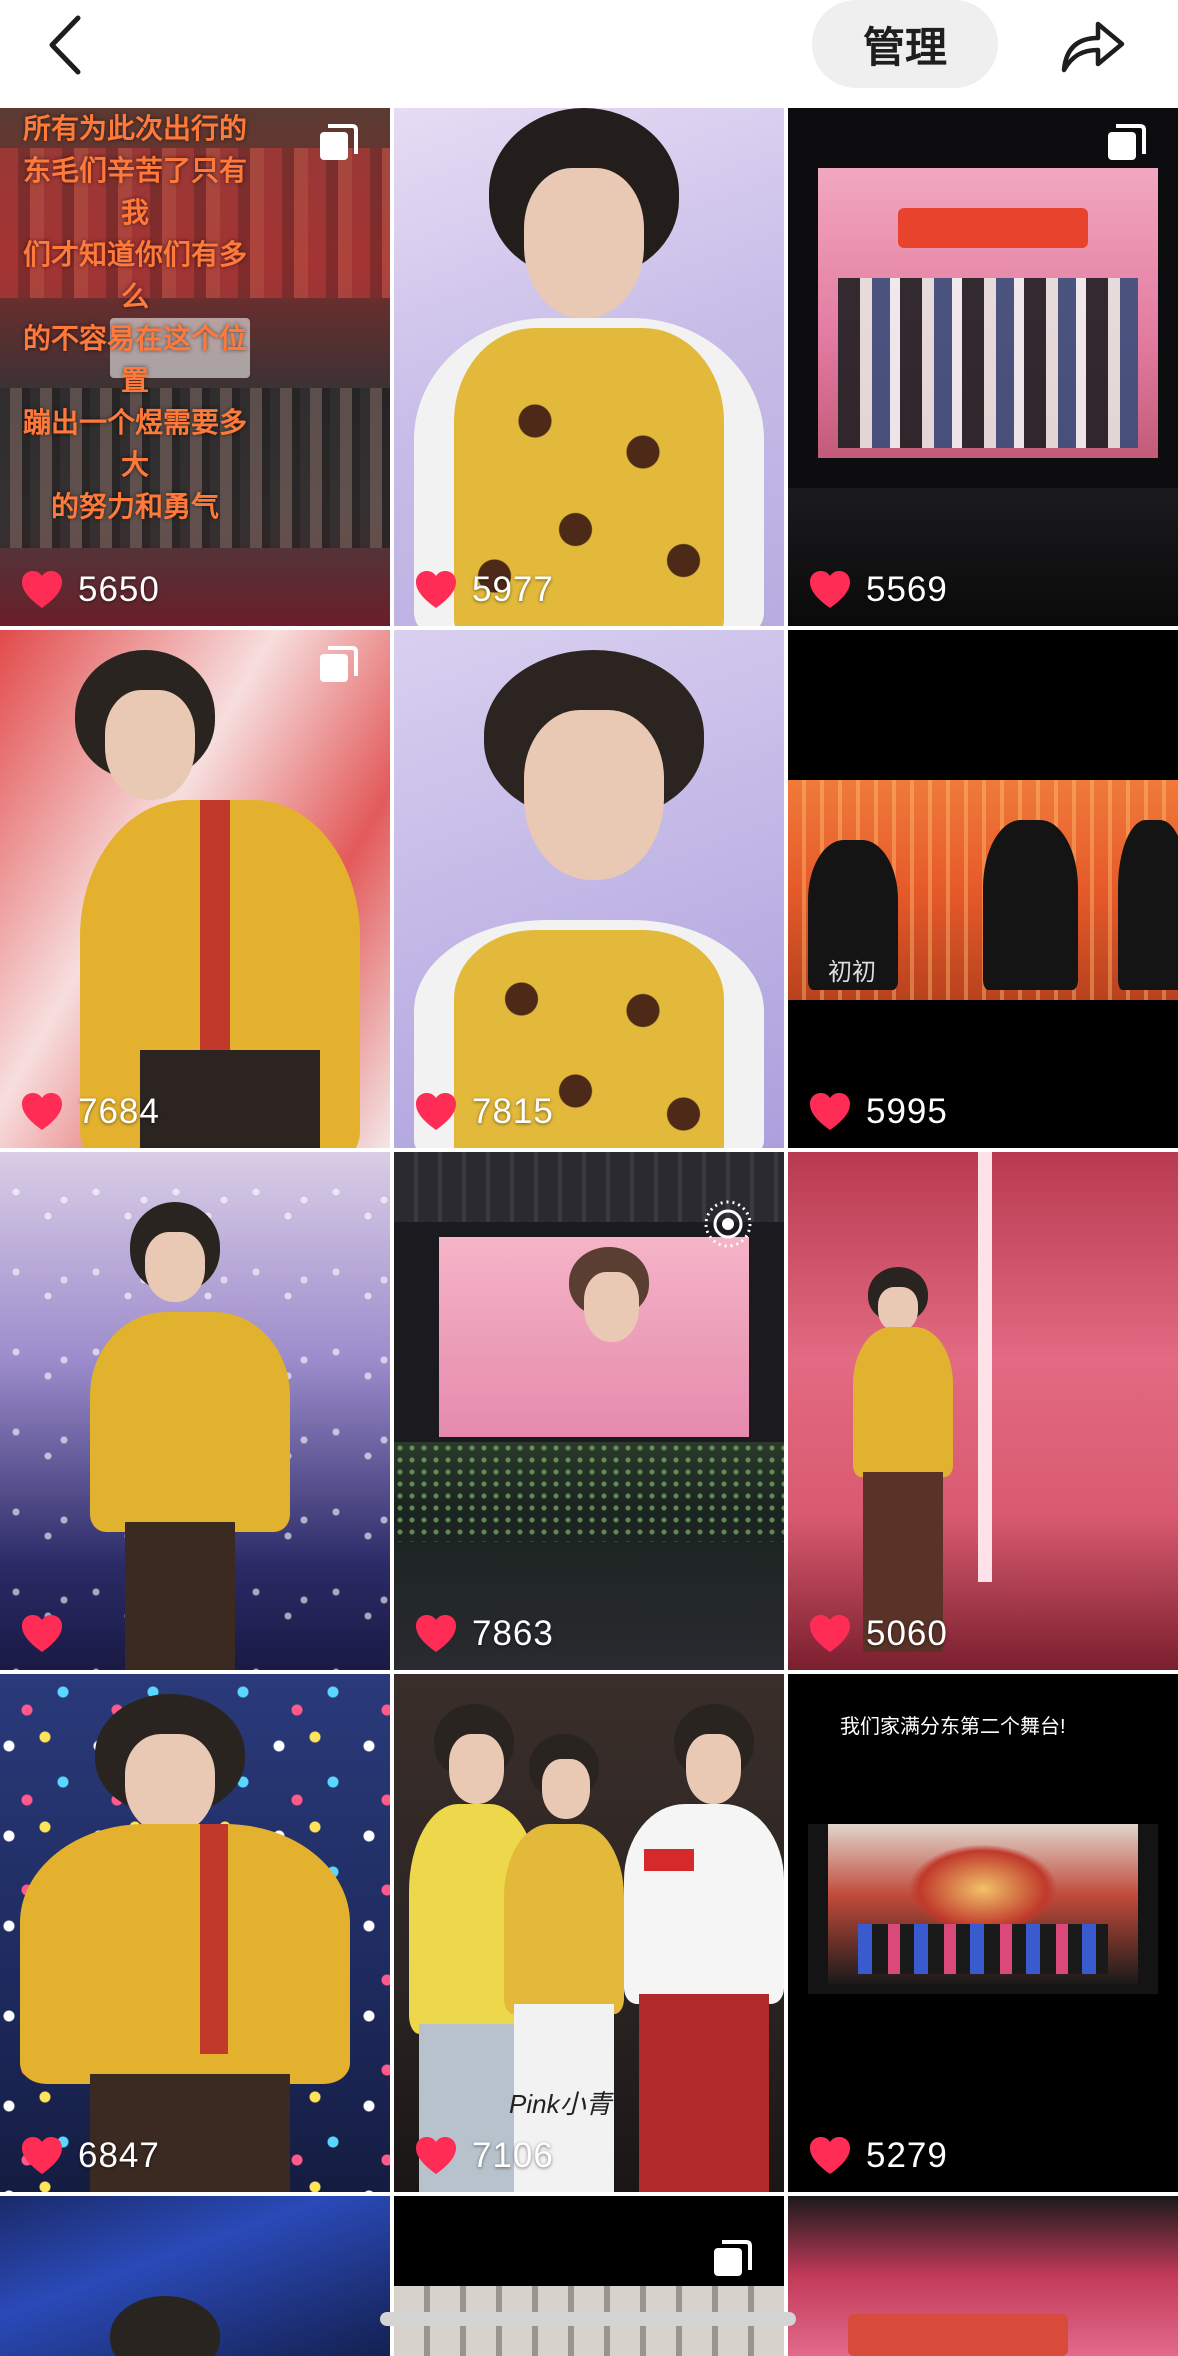  I want to click on like-count-text: 7106, so click(513, 2155).